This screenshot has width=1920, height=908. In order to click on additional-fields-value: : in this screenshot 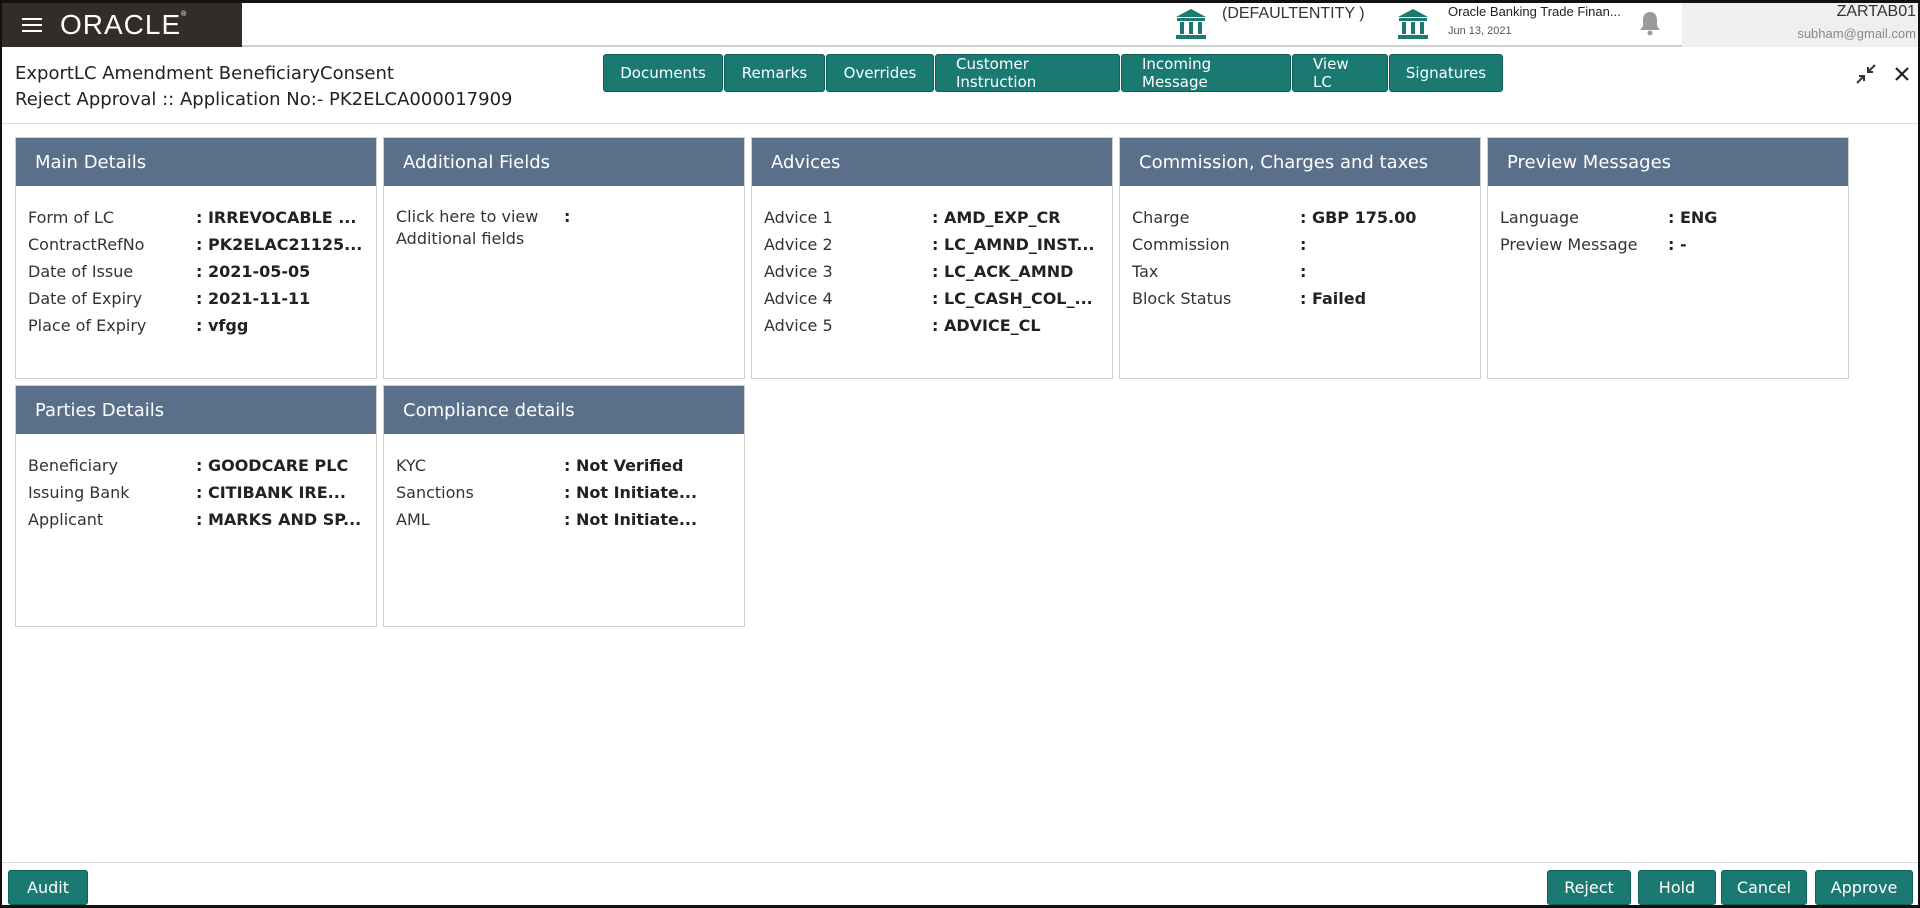, I will do `click(567, 228)`.